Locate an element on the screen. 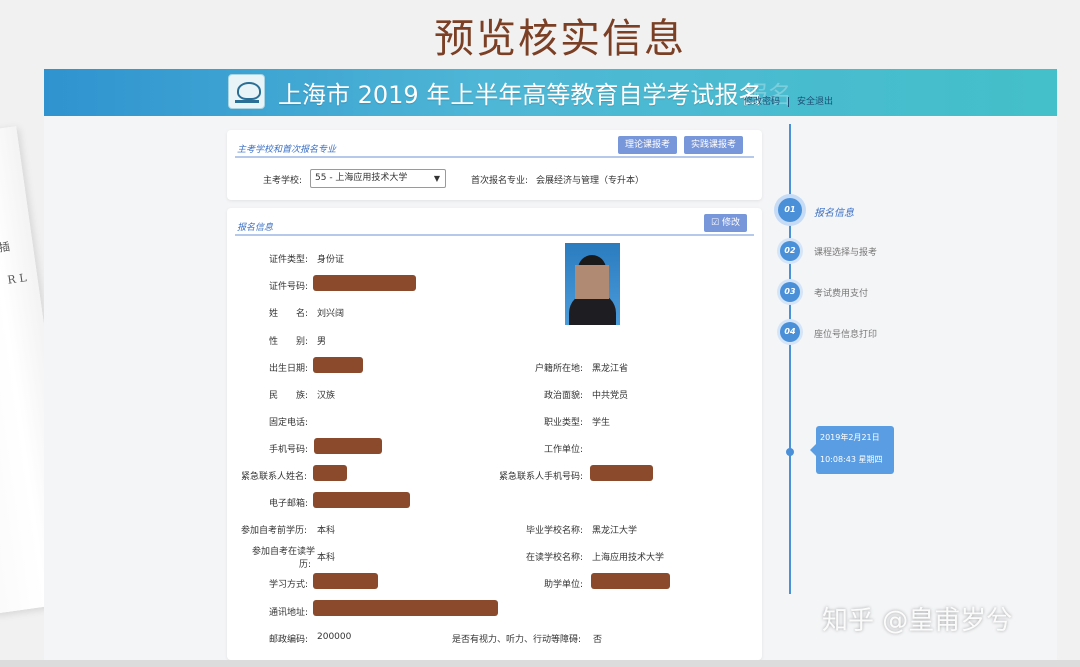  politics-label: 政治面貌: is located at coordinates (564, 396).